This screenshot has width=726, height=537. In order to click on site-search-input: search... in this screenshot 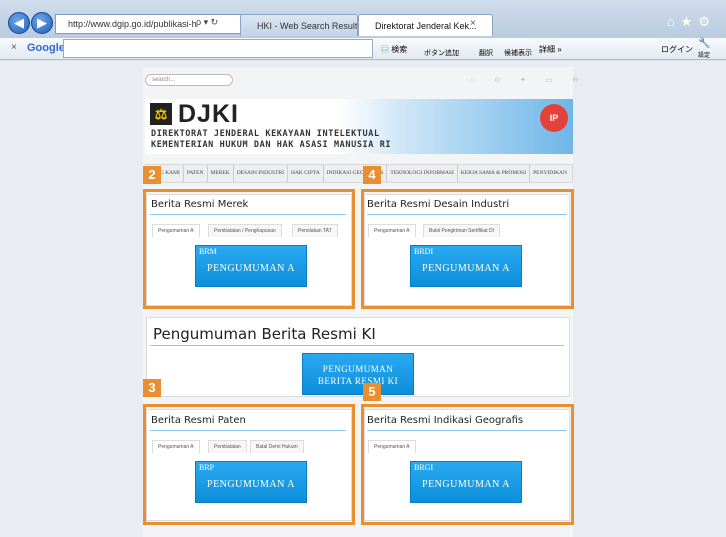, I will do `click(189, 80)`.